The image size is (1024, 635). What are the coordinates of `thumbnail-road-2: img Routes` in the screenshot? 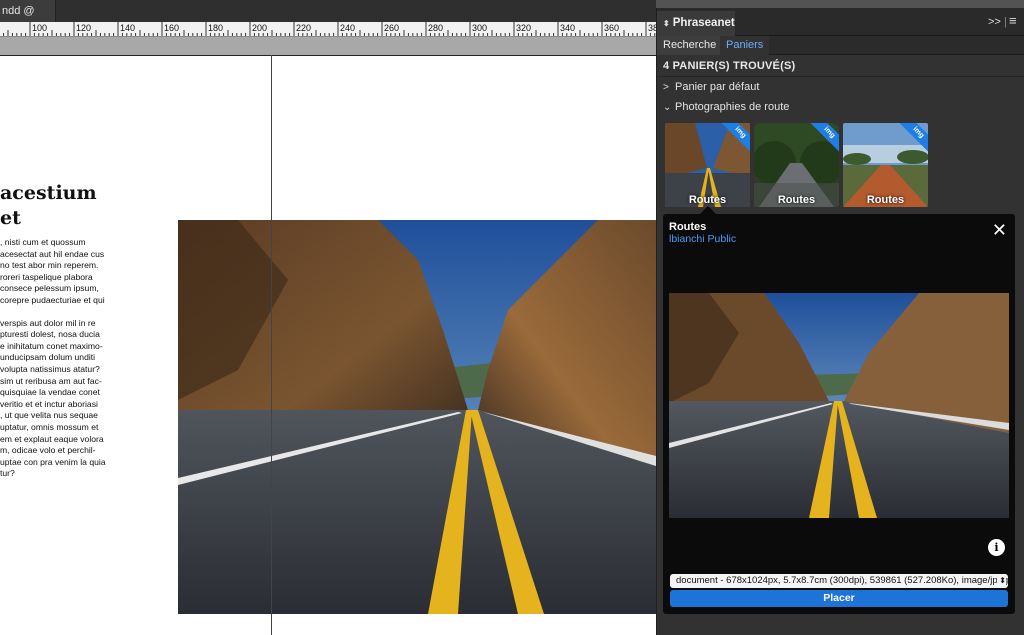 It's located at (796, 165).